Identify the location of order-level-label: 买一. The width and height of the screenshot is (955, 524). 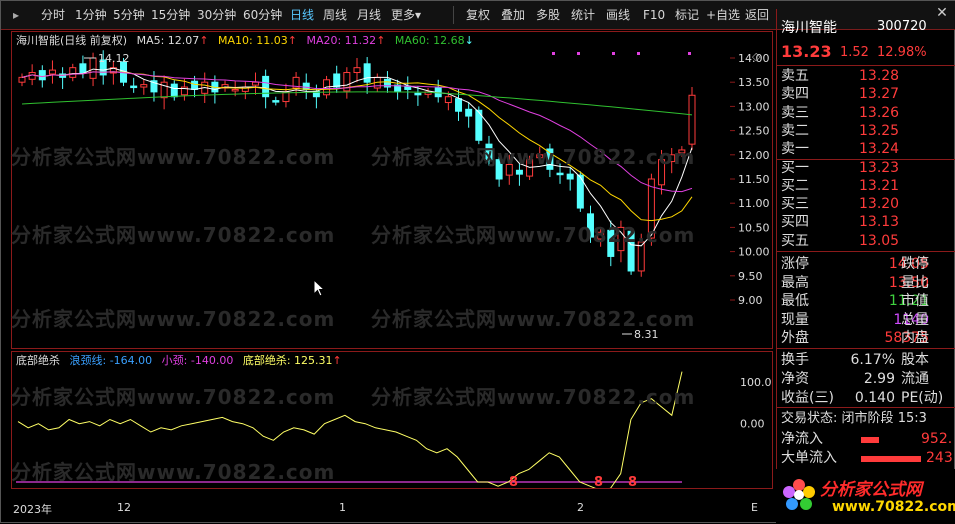
(795, 167).